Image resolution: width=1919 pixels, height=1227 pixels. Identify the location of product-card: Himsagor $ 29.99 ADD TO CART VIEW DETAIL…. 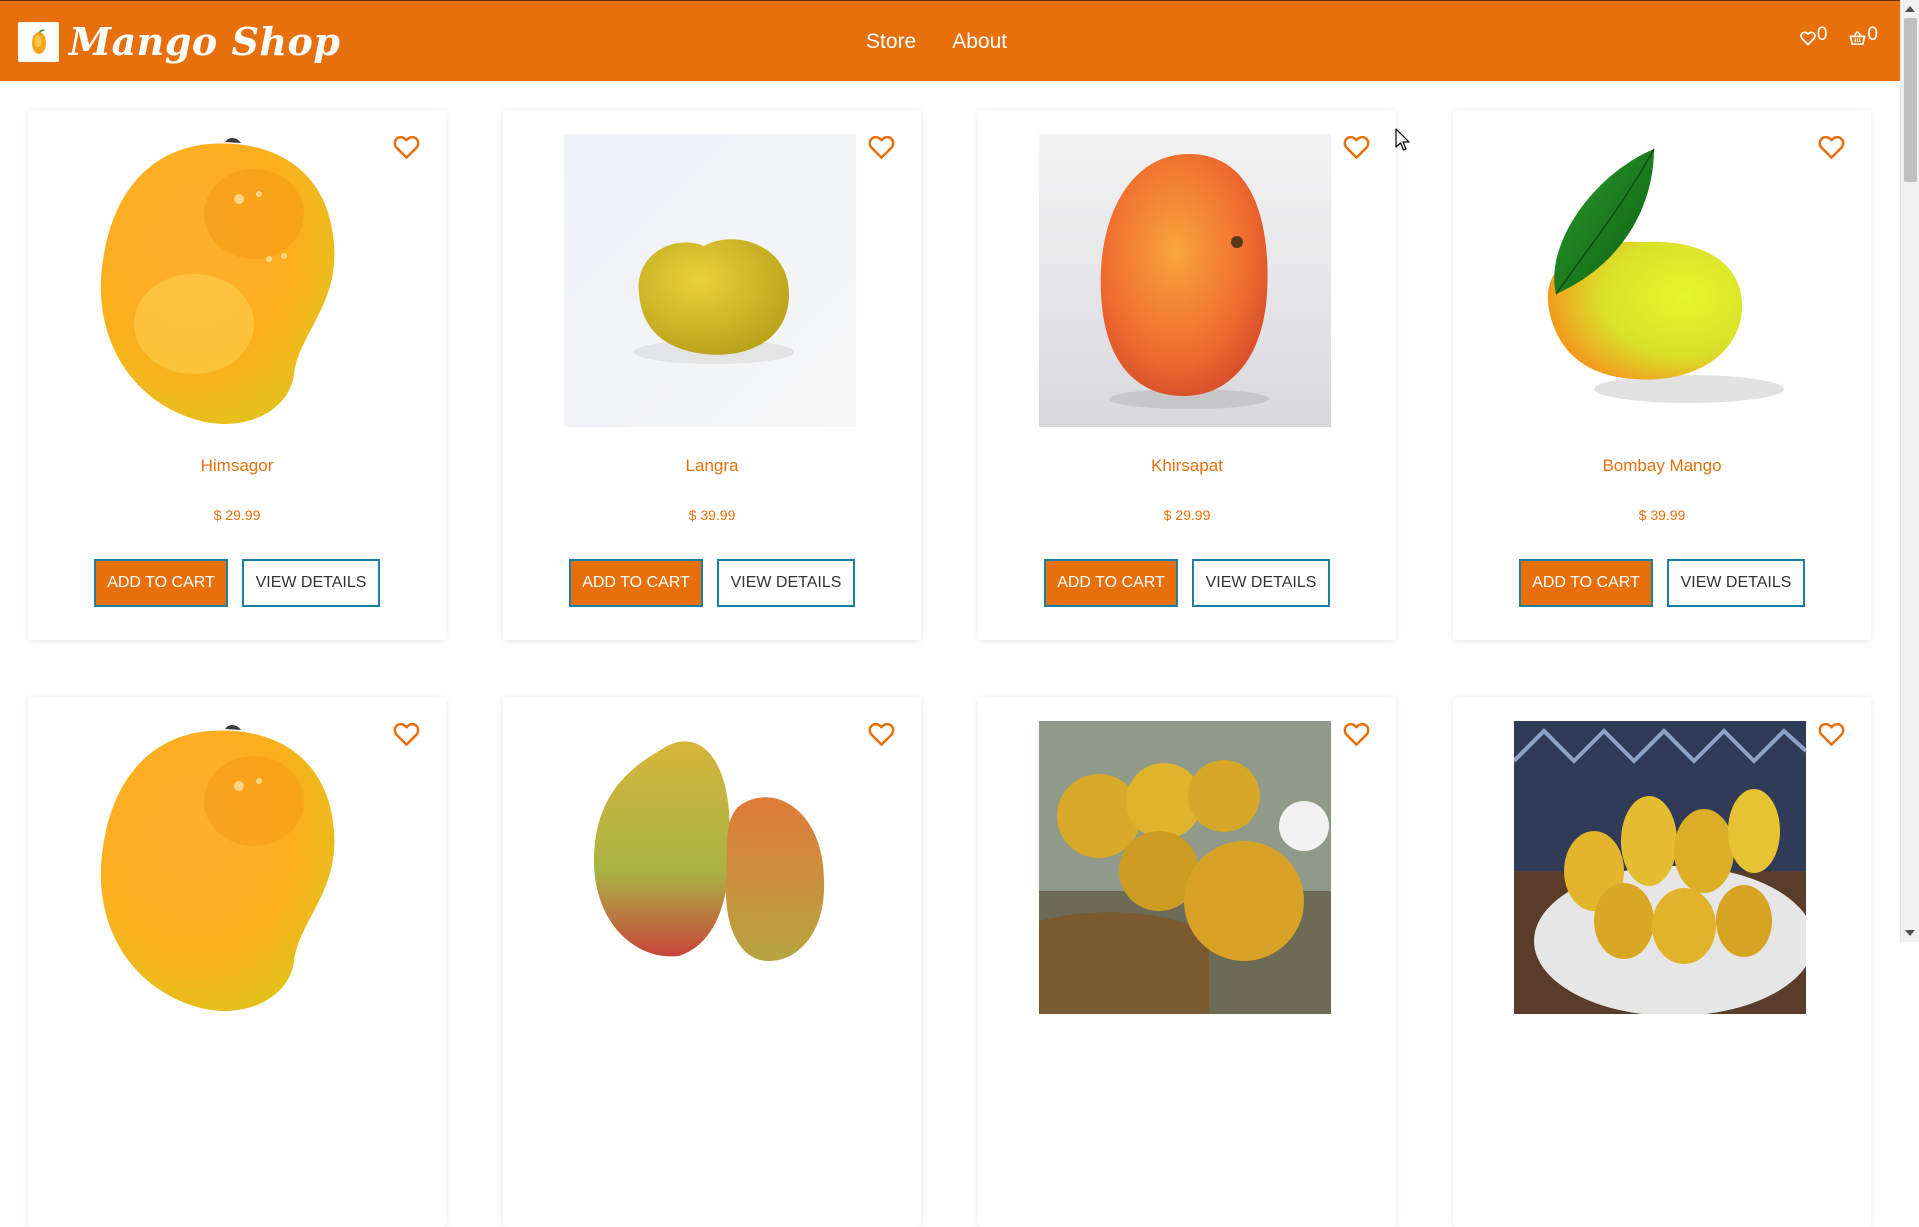
(237, 375).